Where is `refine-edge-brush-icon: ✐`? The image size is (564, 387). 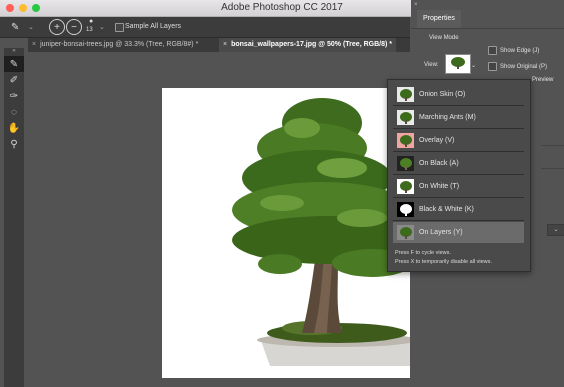 refine-edge-brush-icon: ✐ is located at coordinates (14, 80).